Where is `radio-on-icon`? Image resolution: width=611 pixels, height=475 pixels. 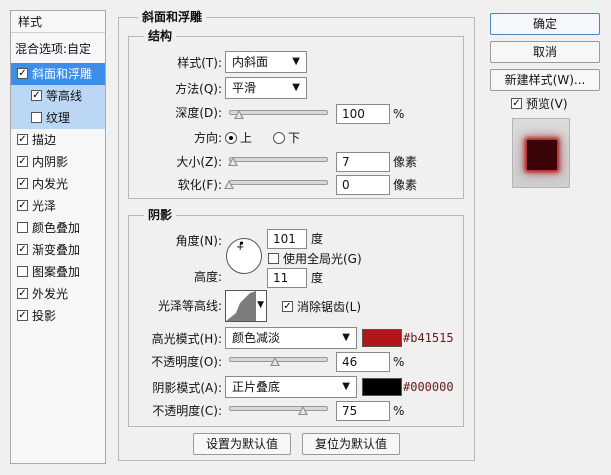 radio-on-icon is located at coordinates (231, 137).